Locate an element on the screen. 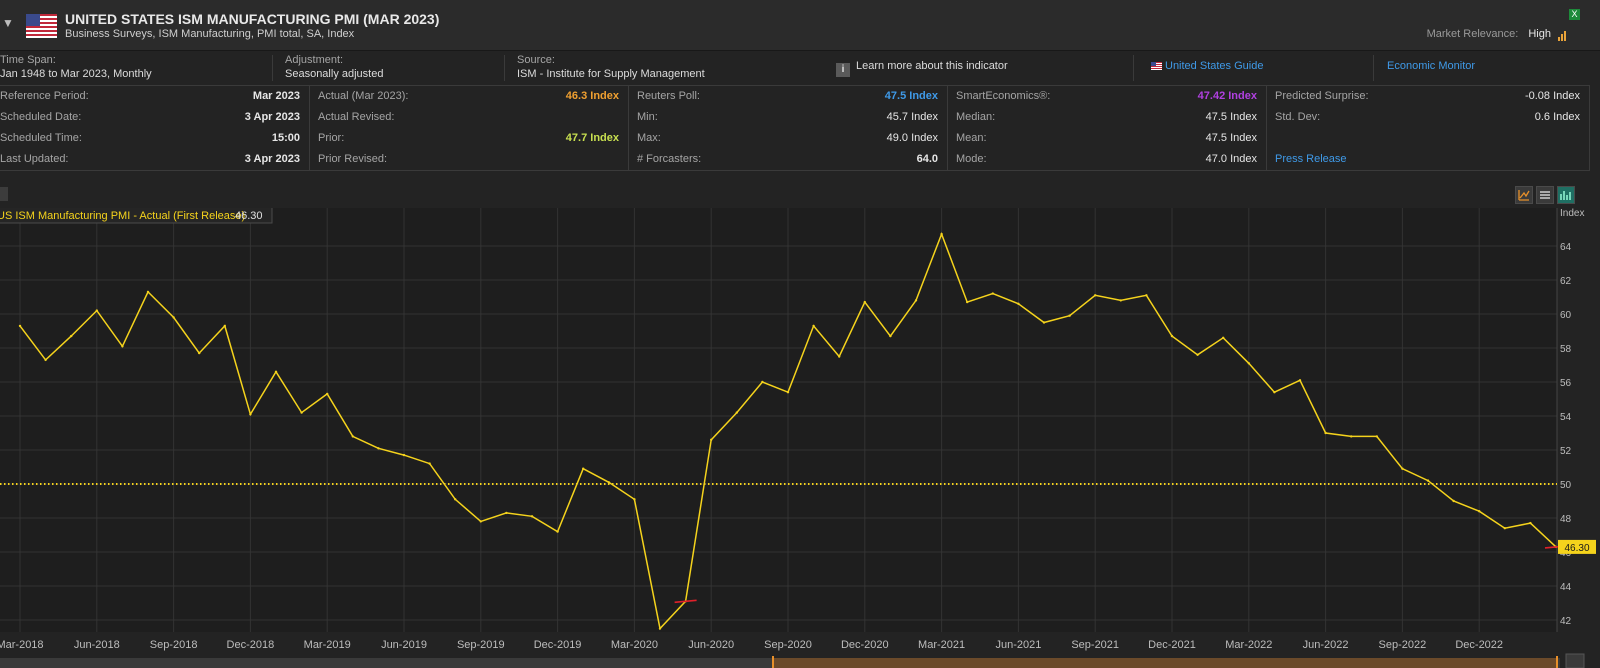 The width and height of the screenshot is (1600, 668). learn-more-link: i Learn more about this indicator is located at coordinates (922, 68).